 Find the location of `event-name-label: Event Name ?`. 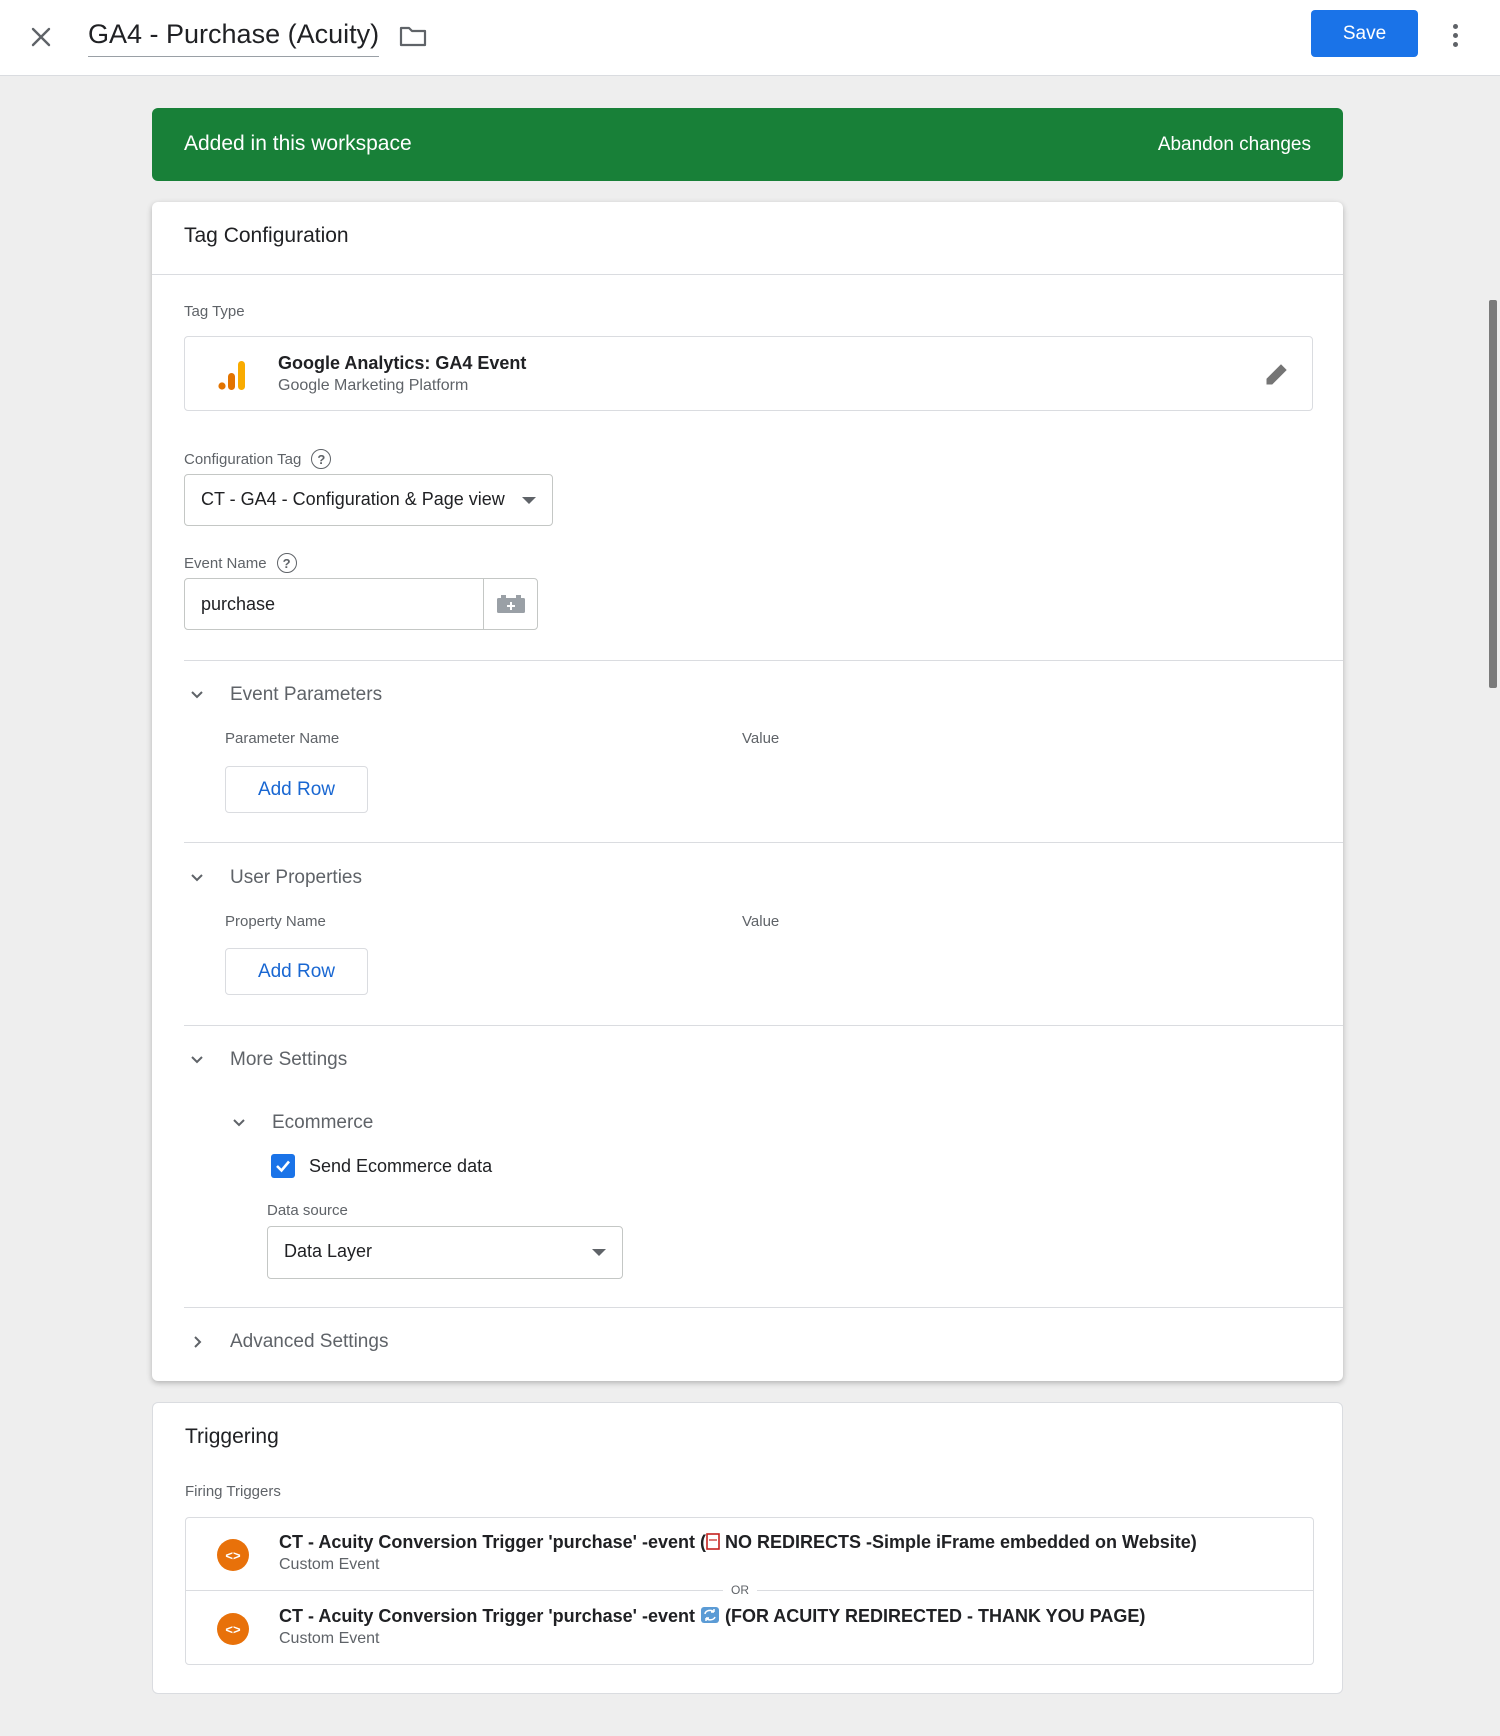

event-name-label: Event Name ? is located at coordinates (240, 563).